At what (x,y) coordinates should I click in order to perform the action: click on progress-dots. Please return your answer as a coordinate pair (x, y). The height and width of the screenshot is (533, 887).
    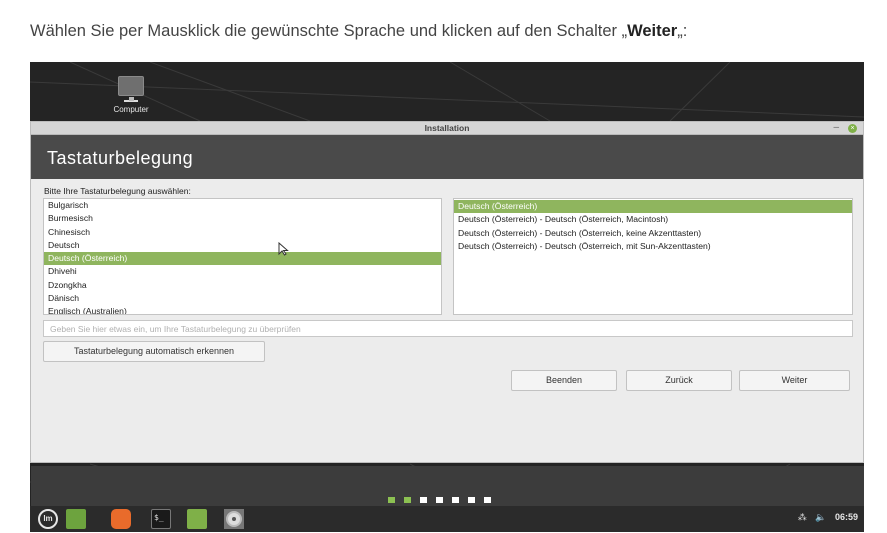
    Looking at the image, I should click on (444, 496).